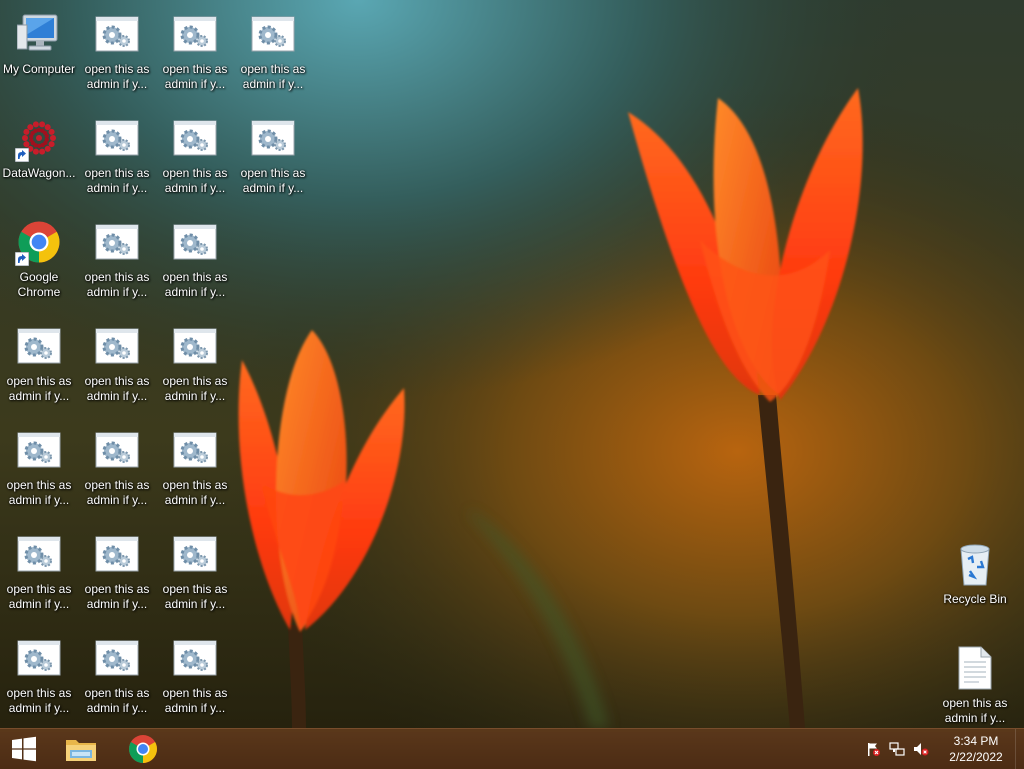  I want to click on action-center-flag-icon, so click(873, 749).